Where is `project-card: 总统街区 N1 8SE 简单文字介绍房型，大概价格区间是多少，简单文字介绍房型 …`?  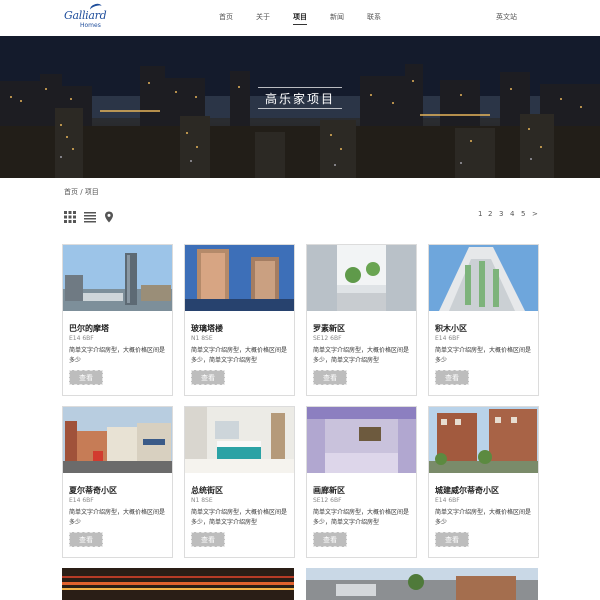 project-card: 总统街区 N1 8SE 简单文字介绍房型，大概价格区间是多少，简单文字介绍房型 … is located at coordinates (239, 482).